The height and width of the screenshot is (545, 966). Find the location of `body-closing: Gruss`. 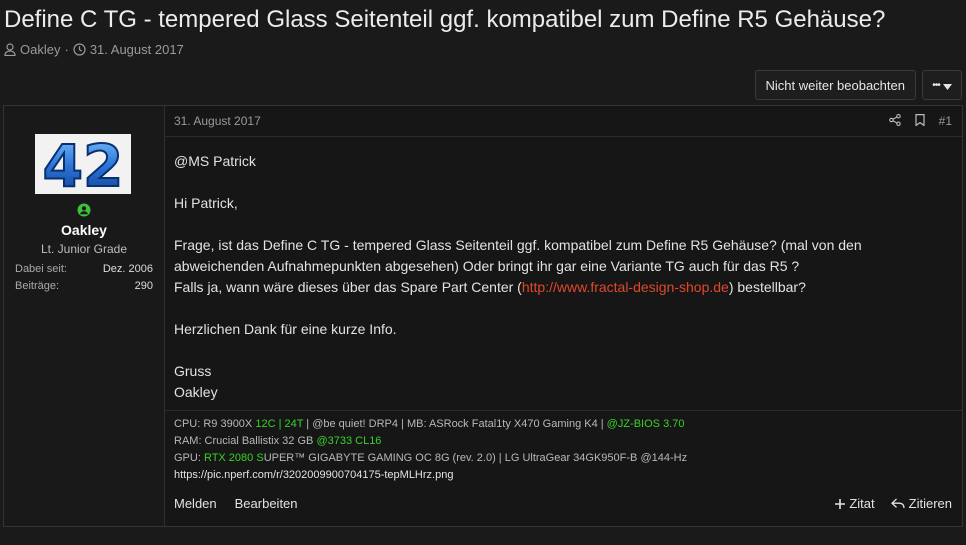

body-closing: Gruss is located at coordinates (193, 371).